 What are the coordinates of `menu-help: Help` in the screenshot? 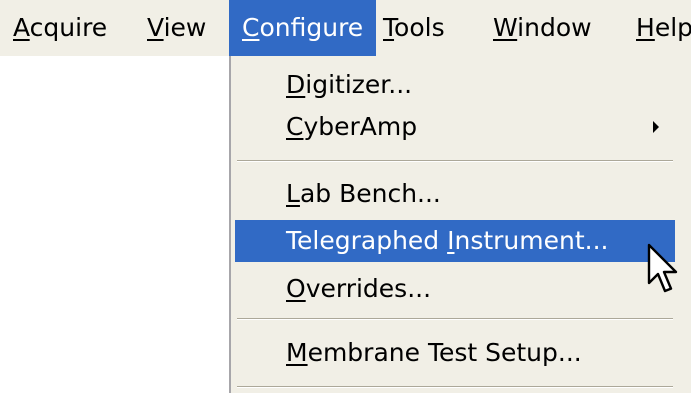 It's located at (657, 28).